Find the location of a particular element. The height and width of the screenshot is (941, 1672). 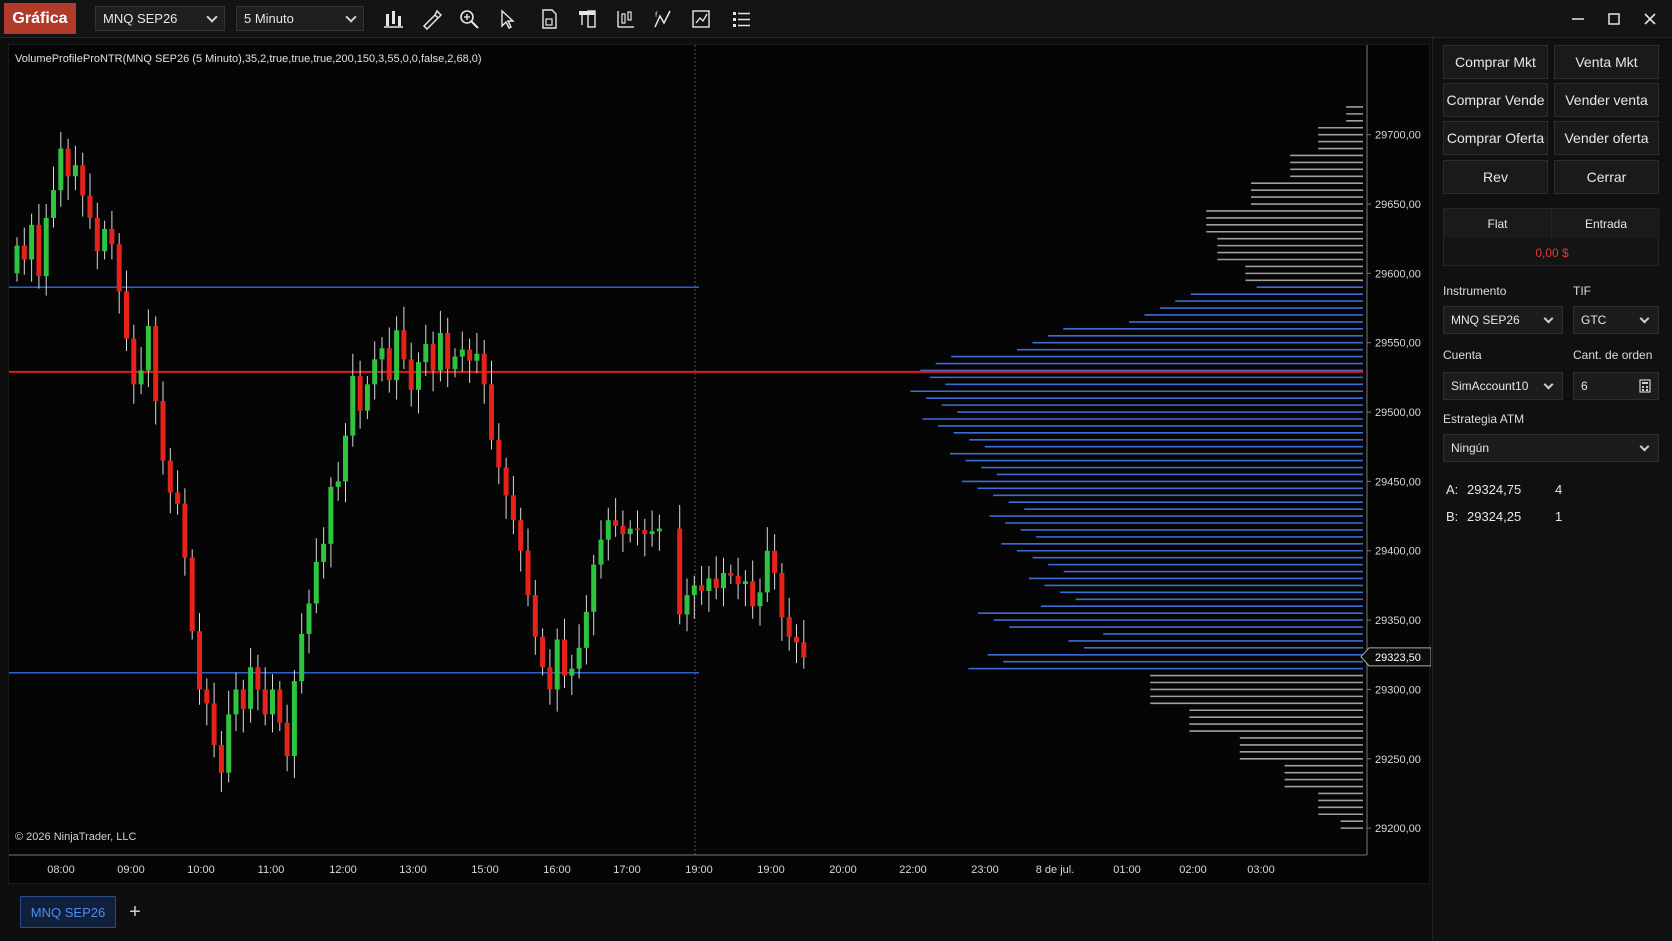

close-position-button: Cerrar is located at coordinates (1606, 177).